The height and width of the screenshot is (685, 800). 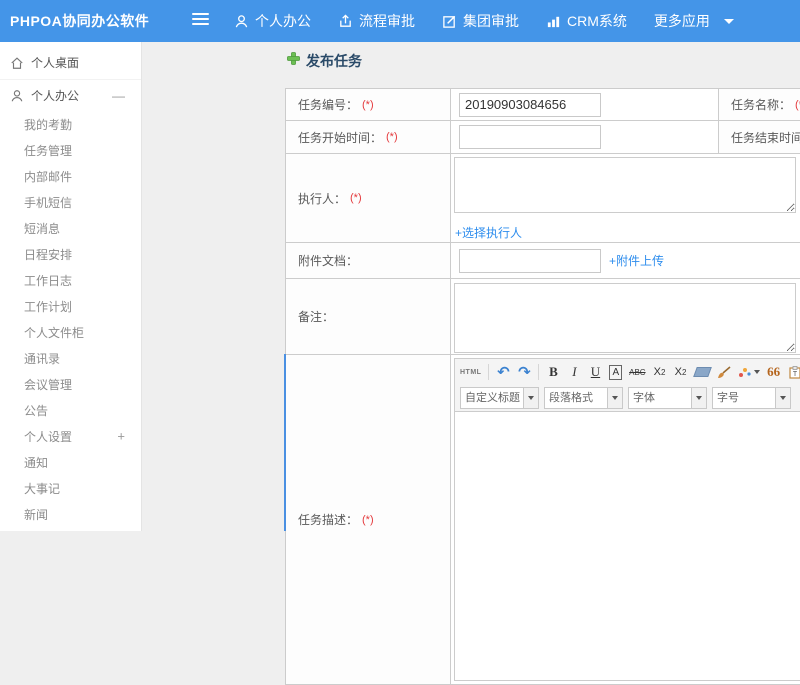 I want to click on sidebar-item-mobile-sms: 手机短信, so click(x=70, y=202).